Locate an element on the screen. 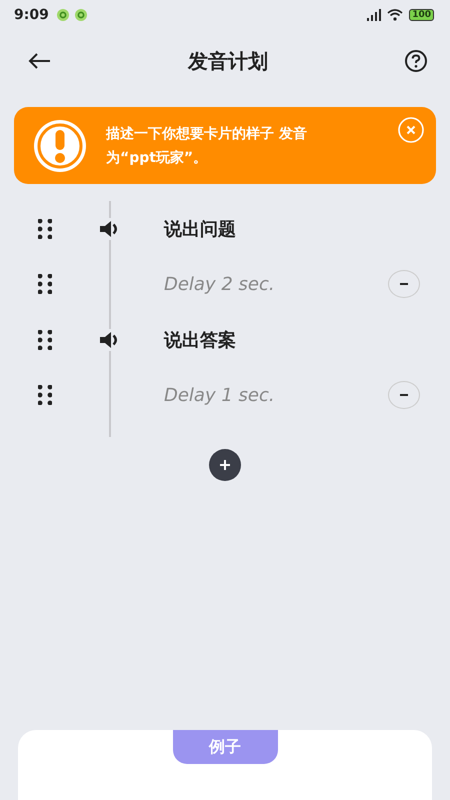 Image resolution: width=450 pixels, height=800 pixels. warning-icon is located at coordinates (60, 146).